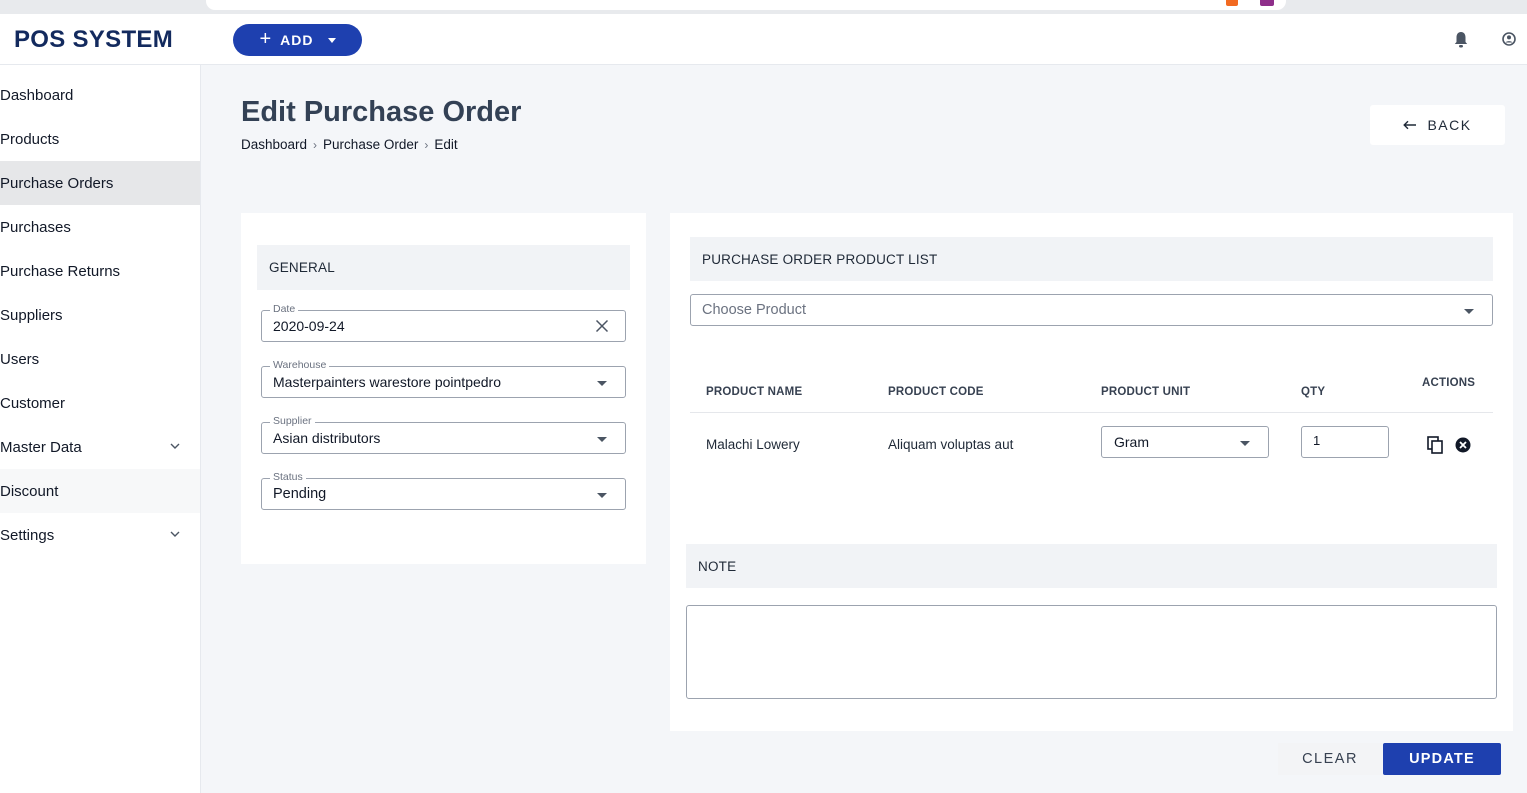 Image resolution: width=1527 pixels, height=793 pixels. What do you see at coordinates (27, 535) in the screenshot?
I see `sidebar-item-label: Settings` at bounding box center [27, 535].